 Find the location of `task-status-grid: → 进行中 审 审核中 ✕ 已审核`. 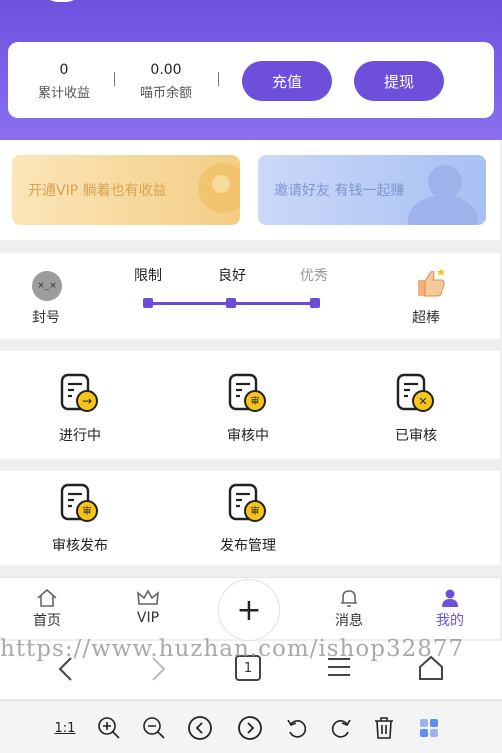

task-status-grid: → 进行中 审 审核中 ✕ 已审核 is located at coordinates (250, 405).